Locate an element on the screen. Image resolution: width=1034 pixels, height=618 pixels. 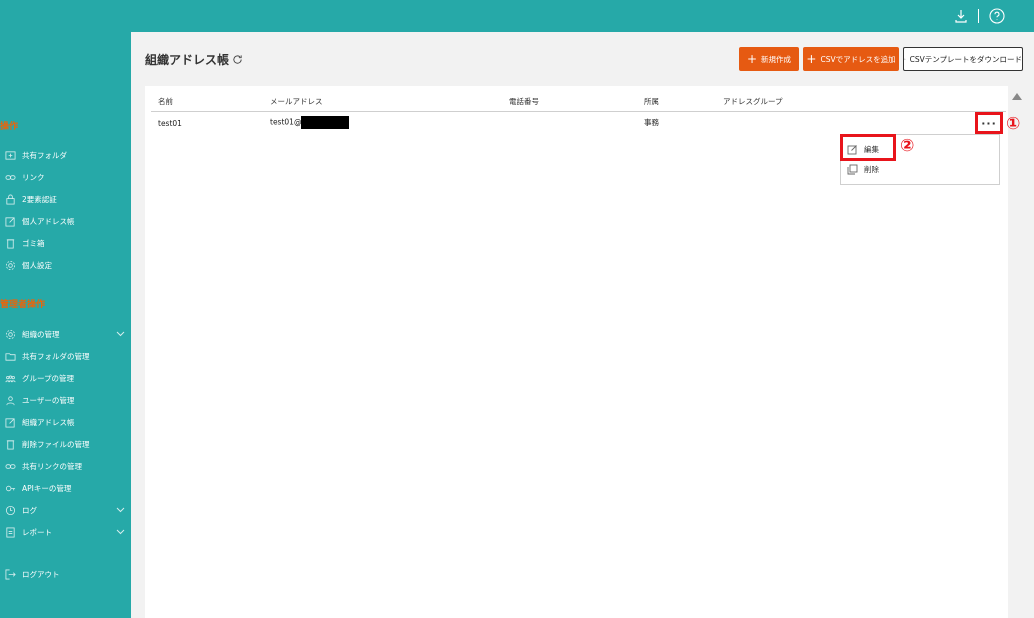
sidebar-item-label: グループの管理 is located at coordinates (48, 378).